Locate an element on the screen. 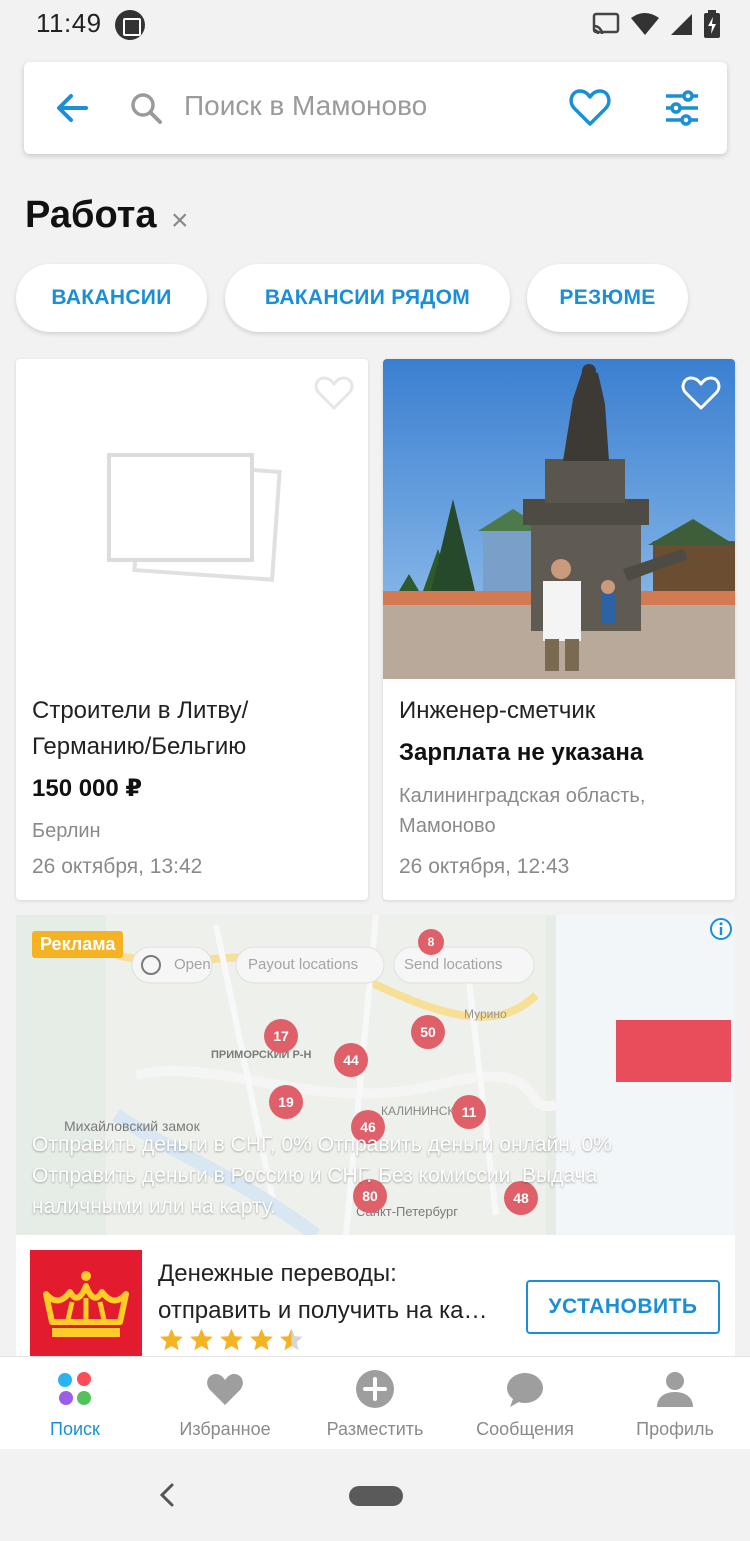  battery-icon is located at coordinates (712, 24).